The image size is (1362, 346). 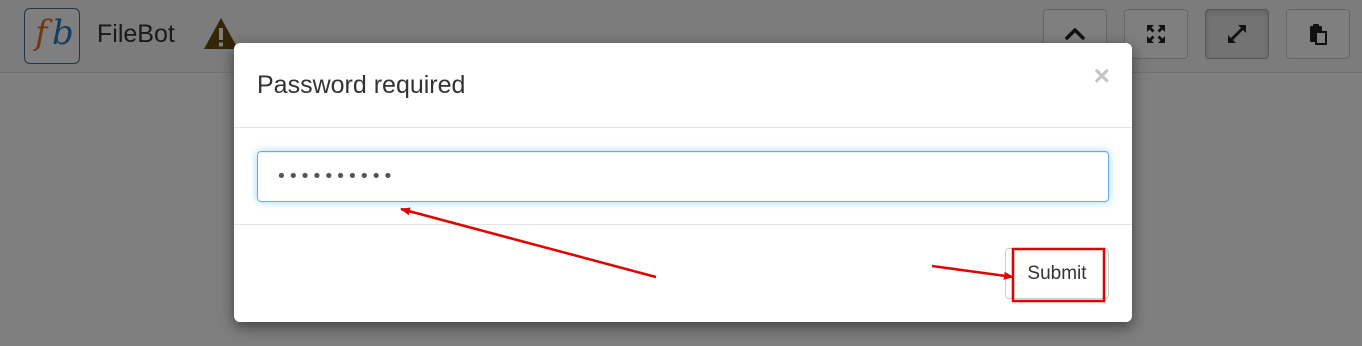 What do you see at coordinates (361, 85) in the screenshot?
I see `modal-title: Password required` at bounding box center [361, 85].